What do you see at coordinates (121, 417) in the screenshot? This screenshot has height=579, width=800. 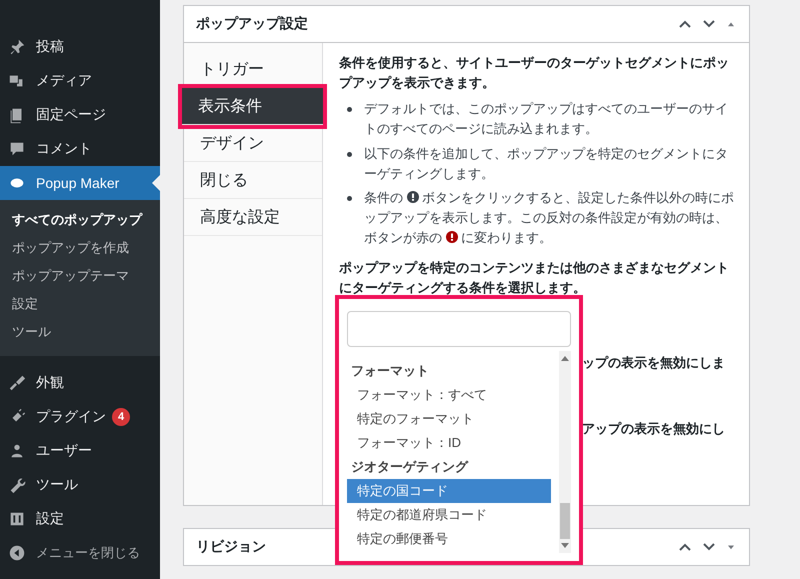 I see `update-count-badge: 4` at bounding box center [121, 417].